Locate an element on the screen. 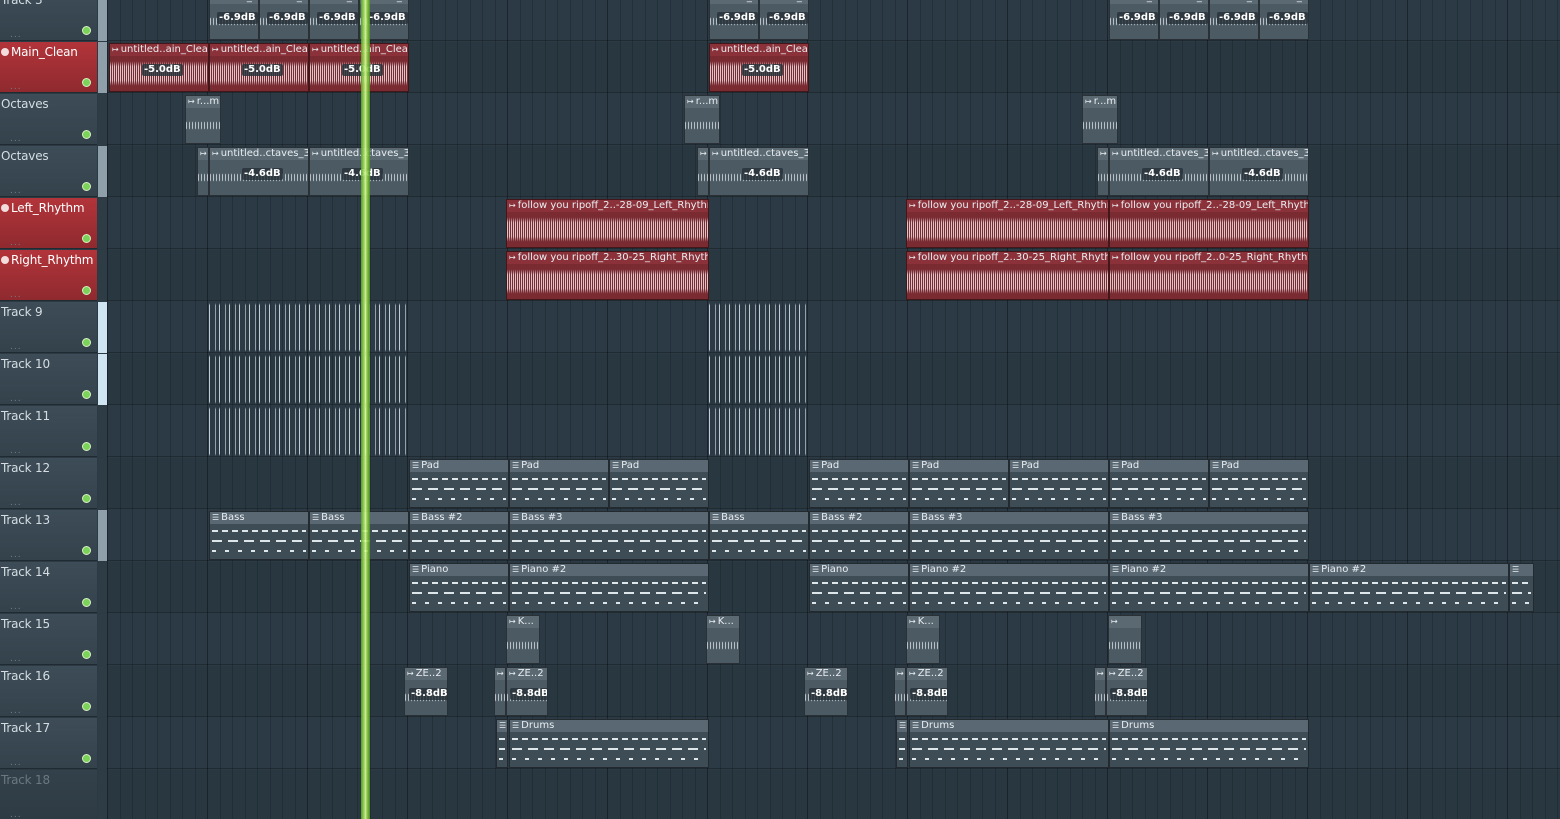 This screenshot has width=1560, height=819. clip-header: ☰ is located at coordinates (902, 726).